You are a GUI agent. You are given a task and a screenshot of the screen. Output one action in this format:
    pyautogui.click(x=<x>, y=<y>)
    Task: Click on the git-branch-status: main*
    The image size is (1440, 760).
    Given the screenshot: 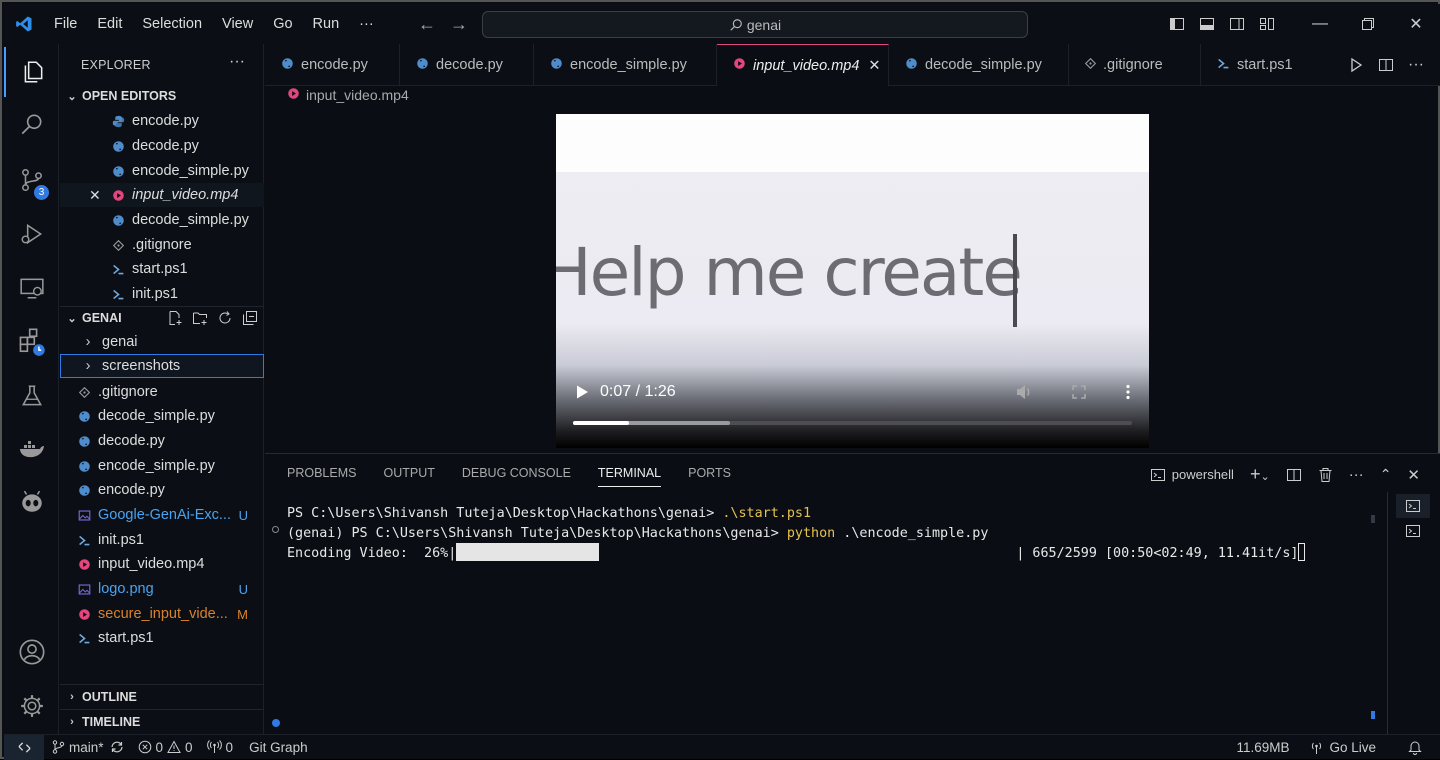 What is the action you would take?
    pyautogui.click(x=88, y=747)
    